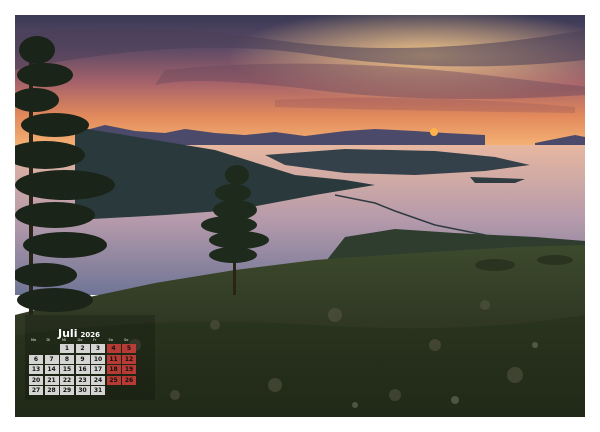 Image resolution: width=600 pixels, height=432 pixels. I want to click on weekday-label: Do, so click(80, 340).